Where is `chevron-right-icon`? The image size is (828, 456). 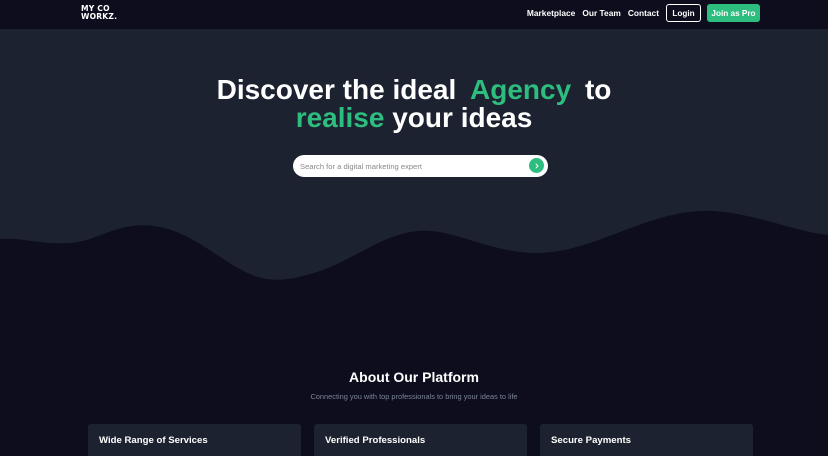 chevron-right-icon is located at coordinates (536, 165).